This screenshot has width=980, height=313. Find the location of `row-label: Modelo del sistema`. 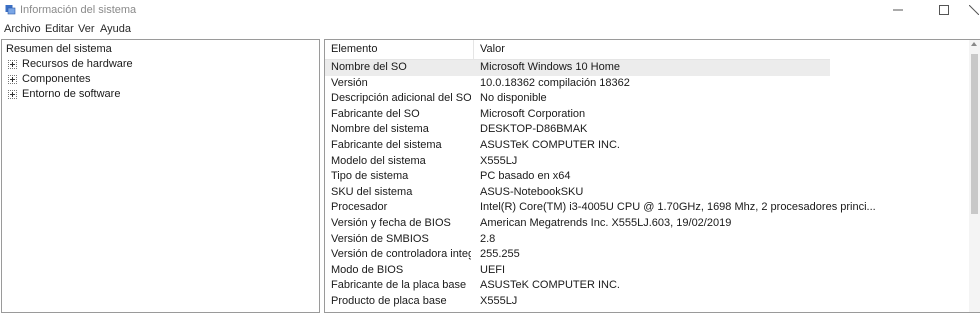

row-label: Modelo del sistema is located at coordinates (378, 160).